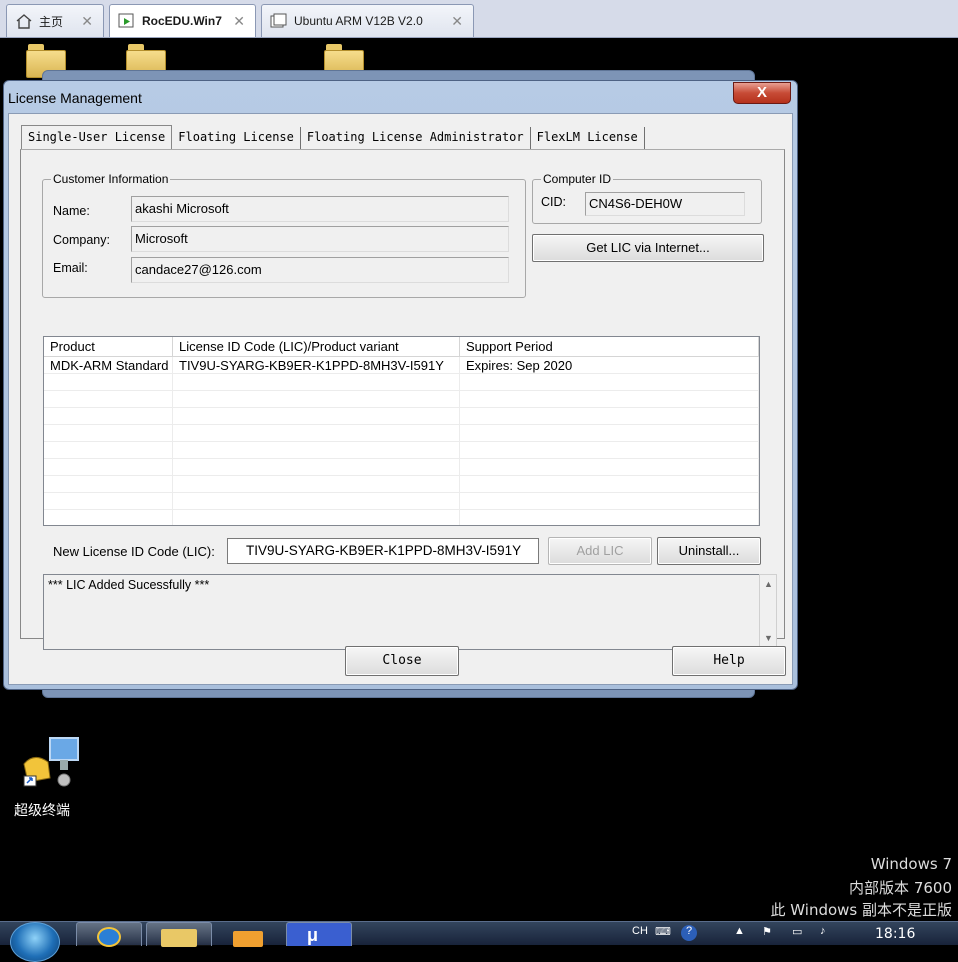 This screenshot has width=958, height=962. What do you see at coordinates (587, 138) in the screenshot?
I see `tab-flexlm-license: FlexLM License` at bounding box center [587, 138].